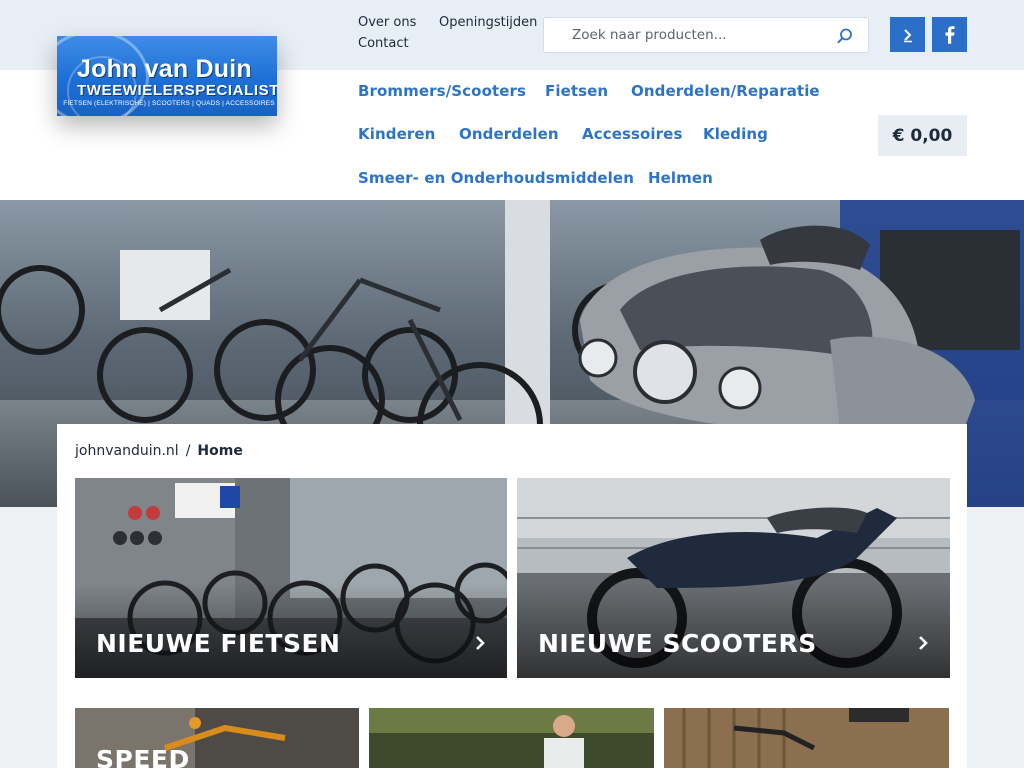 This screenshot has width=1024, height=768. I want to click on search-icon, so click(845, 36).